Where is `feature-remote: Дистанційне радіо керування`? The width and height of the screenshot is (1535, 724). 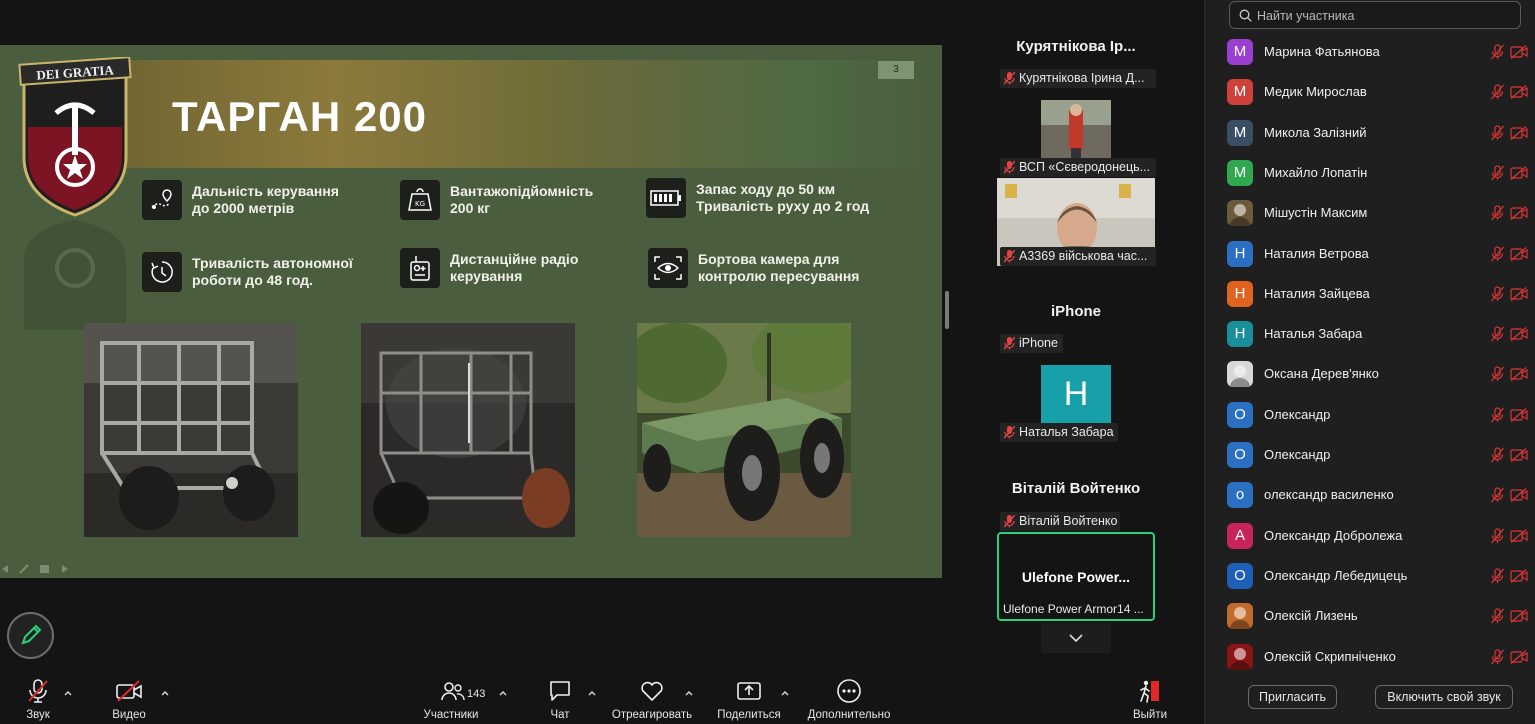
feature-remote: Дистанційне радіо керування is located at coordinates (489, 268).